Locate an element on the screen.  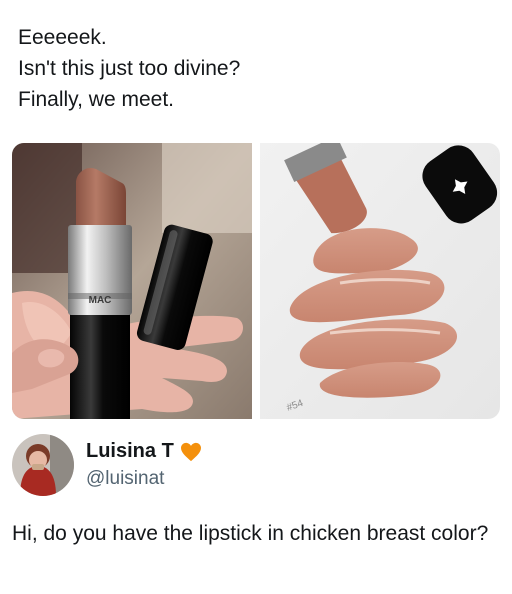
post-line: Finally, we meet. is located at coordinates (96, 99).